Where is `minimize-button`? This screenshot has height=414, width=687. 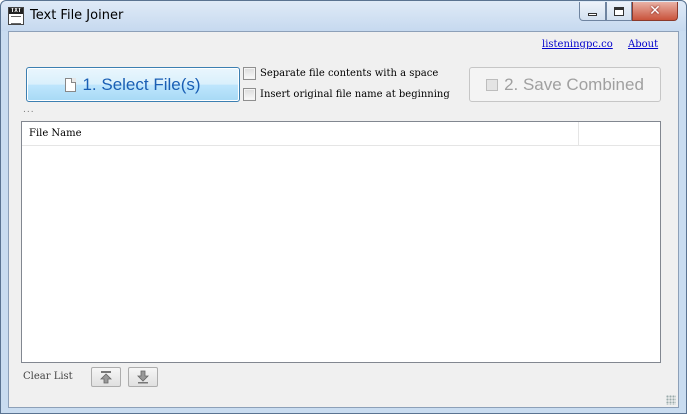 minimize-button is located at coordinates (592, 11).